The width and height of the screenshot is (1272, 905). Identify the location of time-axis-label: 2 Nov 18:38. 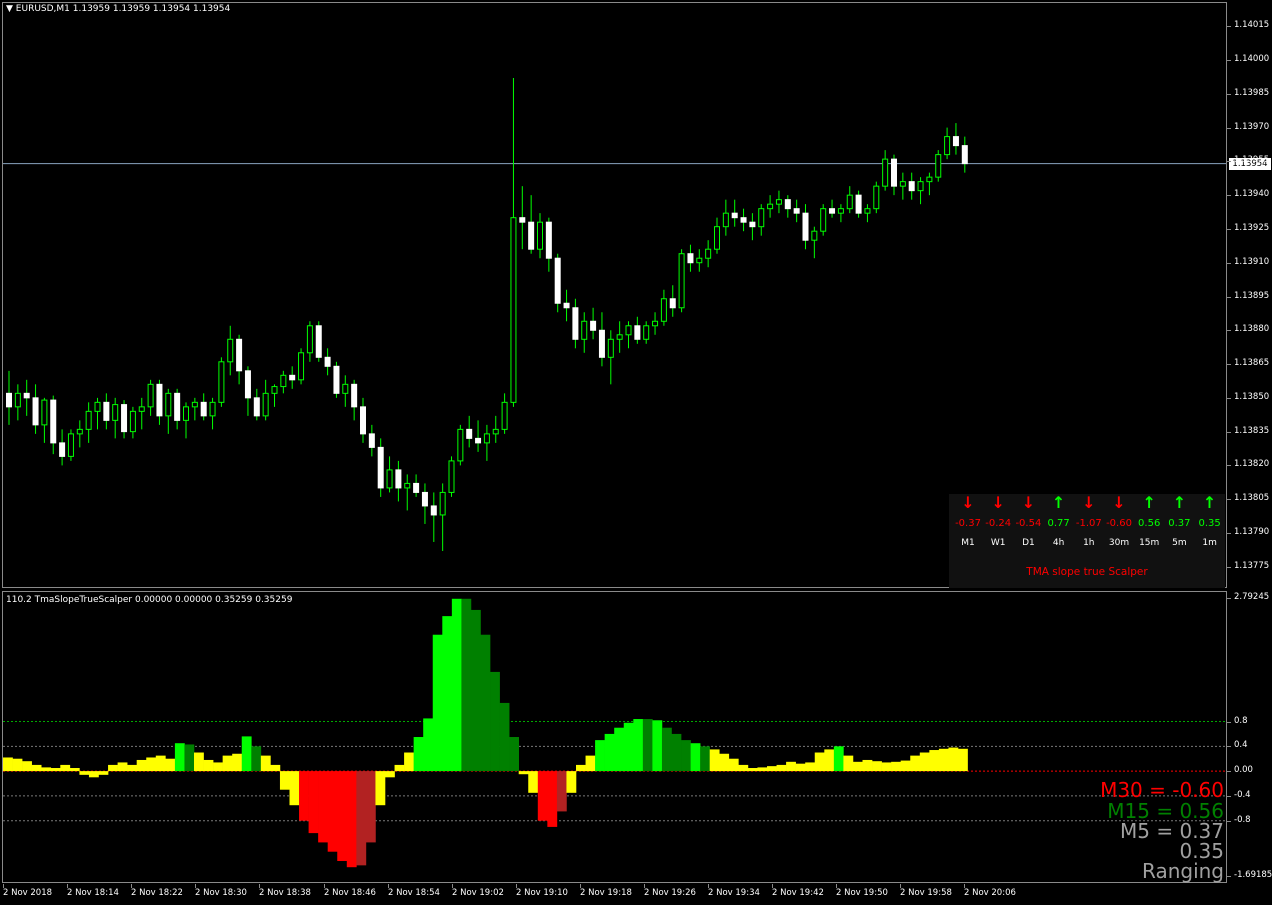
(285, 893).